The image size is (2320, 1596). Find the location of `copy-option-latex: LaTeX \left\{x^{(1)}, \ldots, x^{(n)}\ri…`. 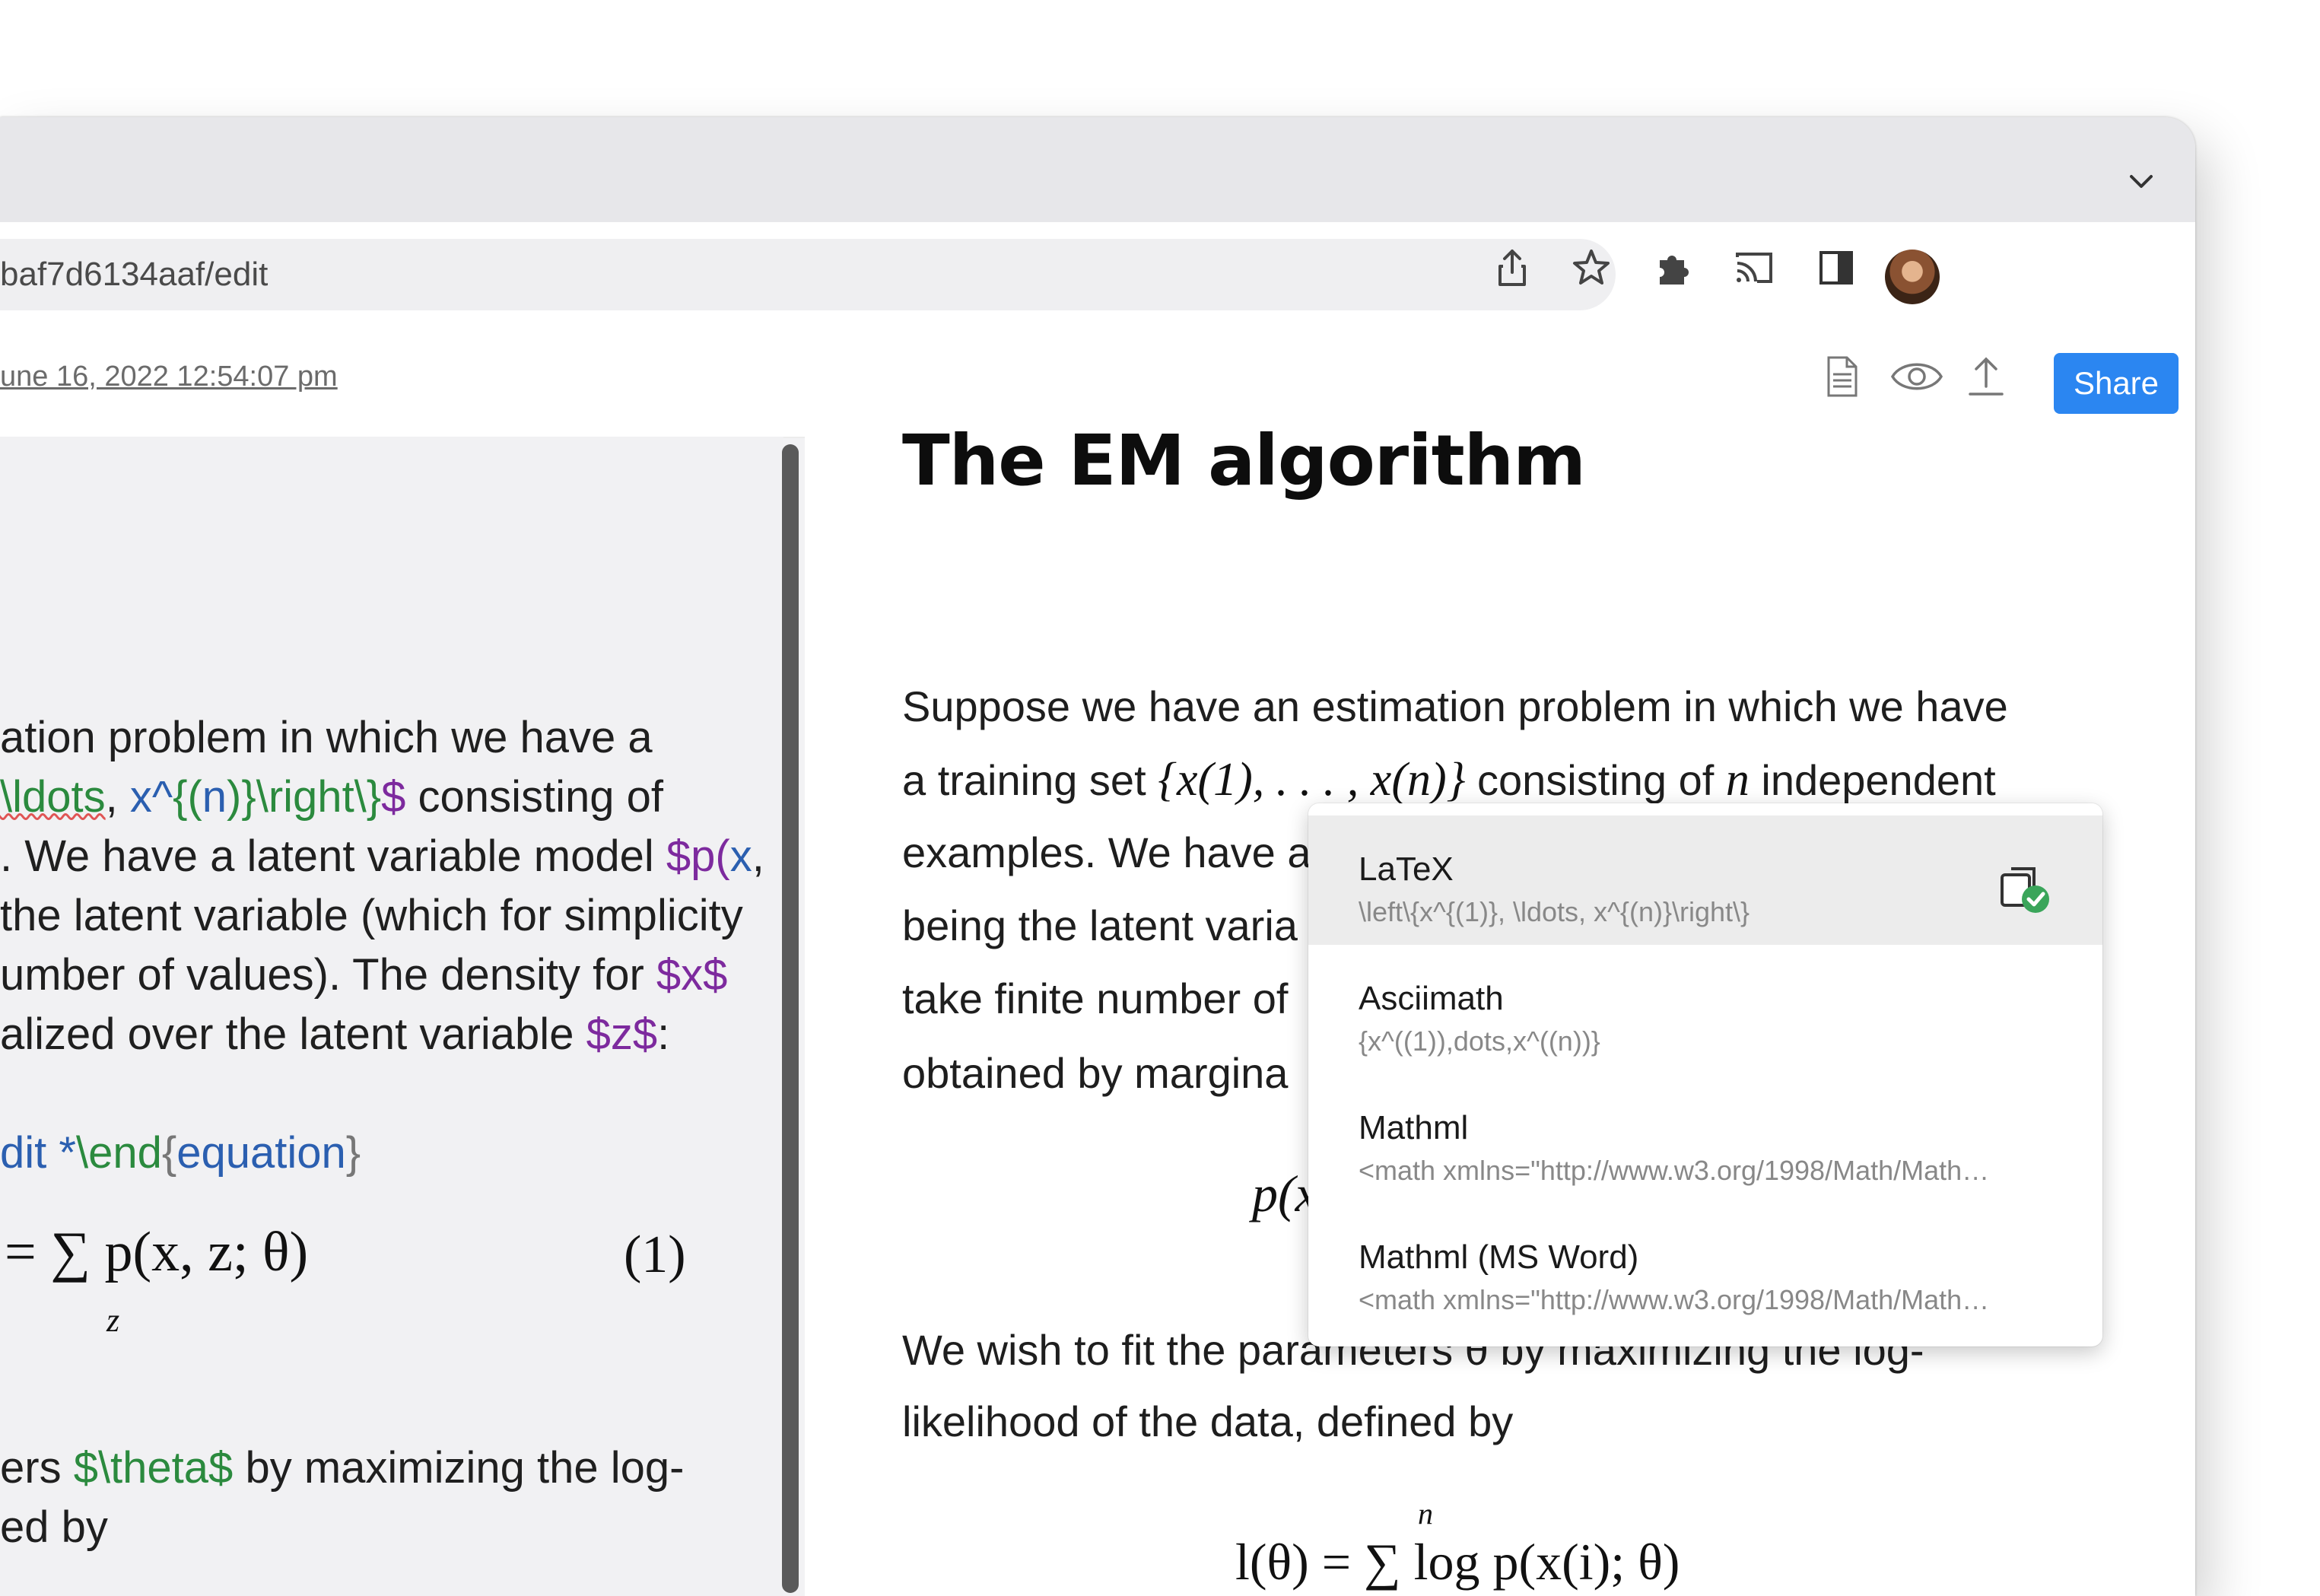

copy-option-latex: LaTeX \left\{x^{(1)}, \ldots, x^{(n)}\ri… is located at coordinates (1705, 880).